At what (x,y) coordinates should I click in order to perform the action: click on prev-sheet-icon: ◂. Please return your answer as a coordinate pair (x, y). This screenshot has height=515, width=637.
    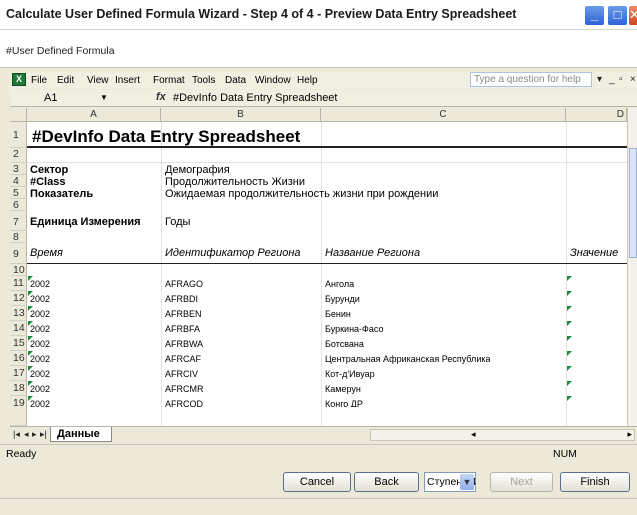
    Looking at the image, I should click on (26, 434).